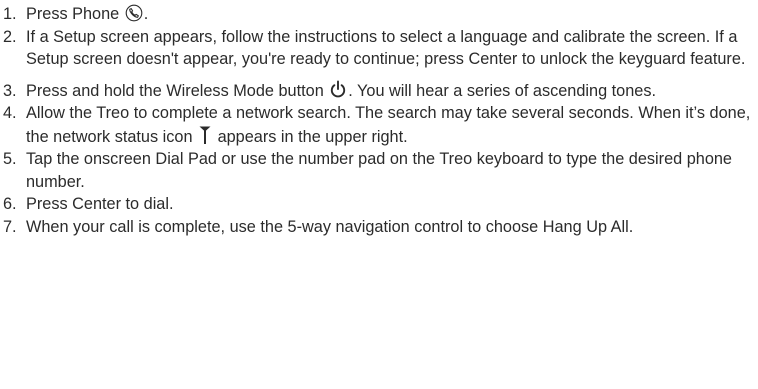 The image size is (758, 389). Describe the element at coordinates (338, 89) in the screenshot. I see `power-icon` at that location.